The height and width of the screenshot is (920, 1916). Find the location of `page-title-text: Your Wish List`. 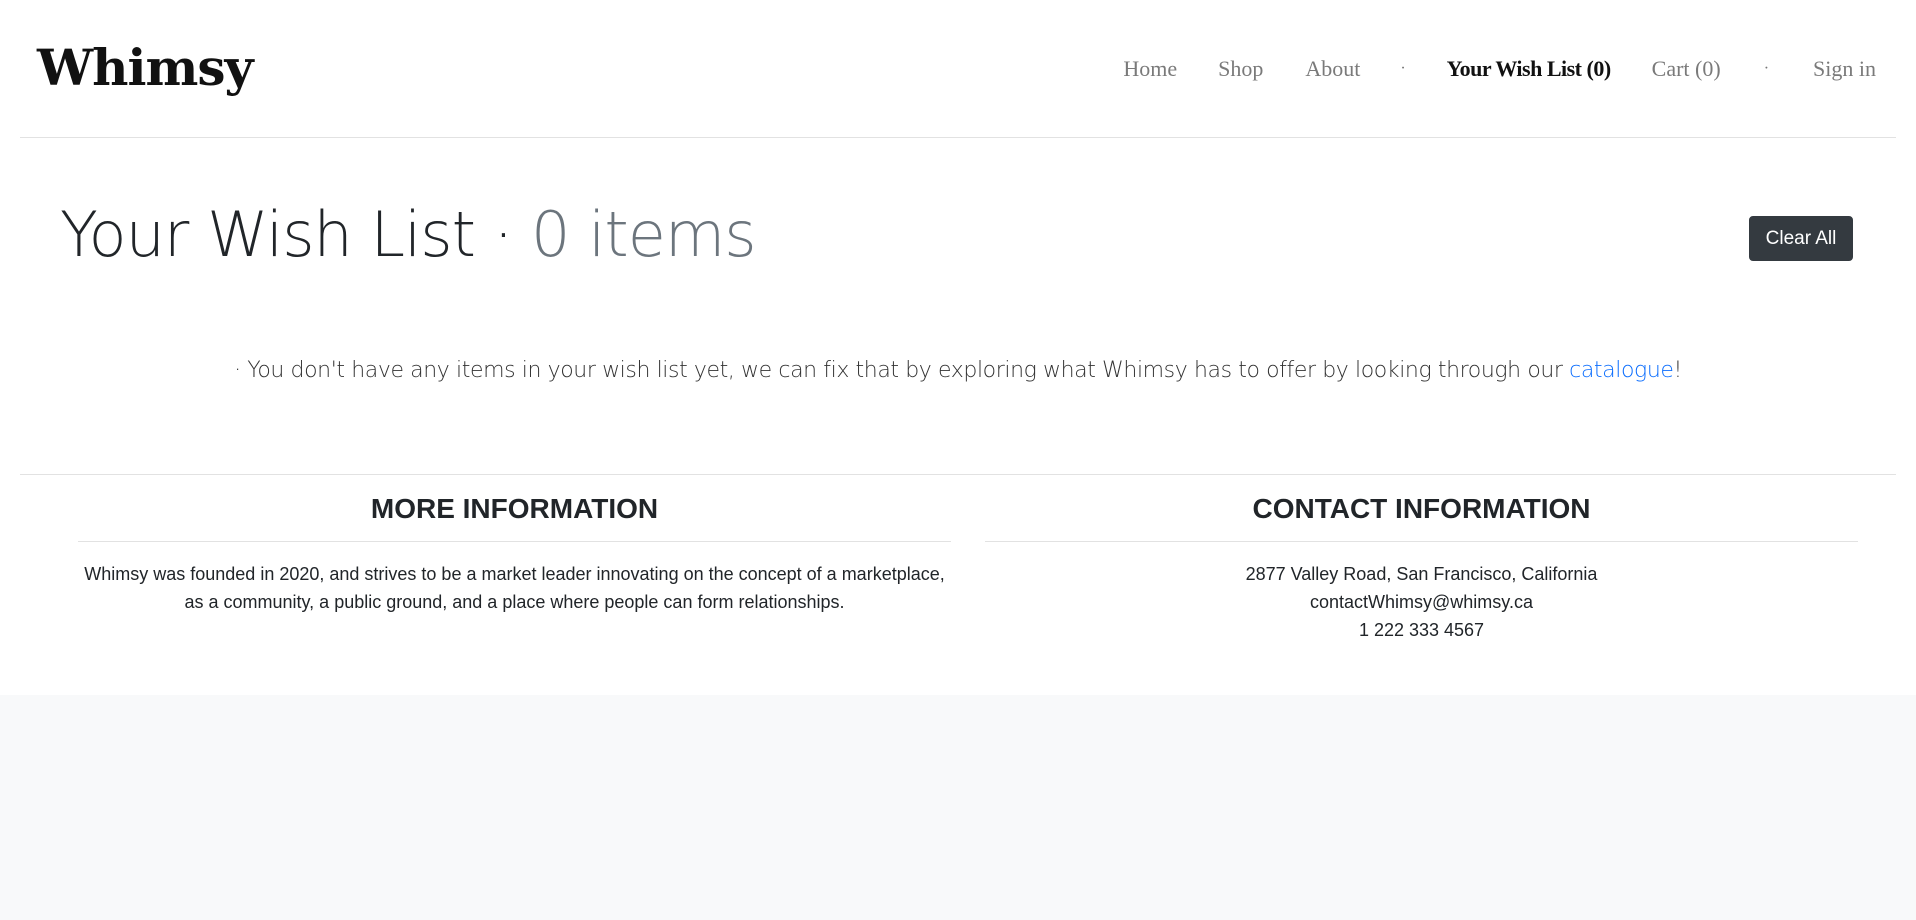

page-title-text: Your Wish List is located at coordinates (268, 234).